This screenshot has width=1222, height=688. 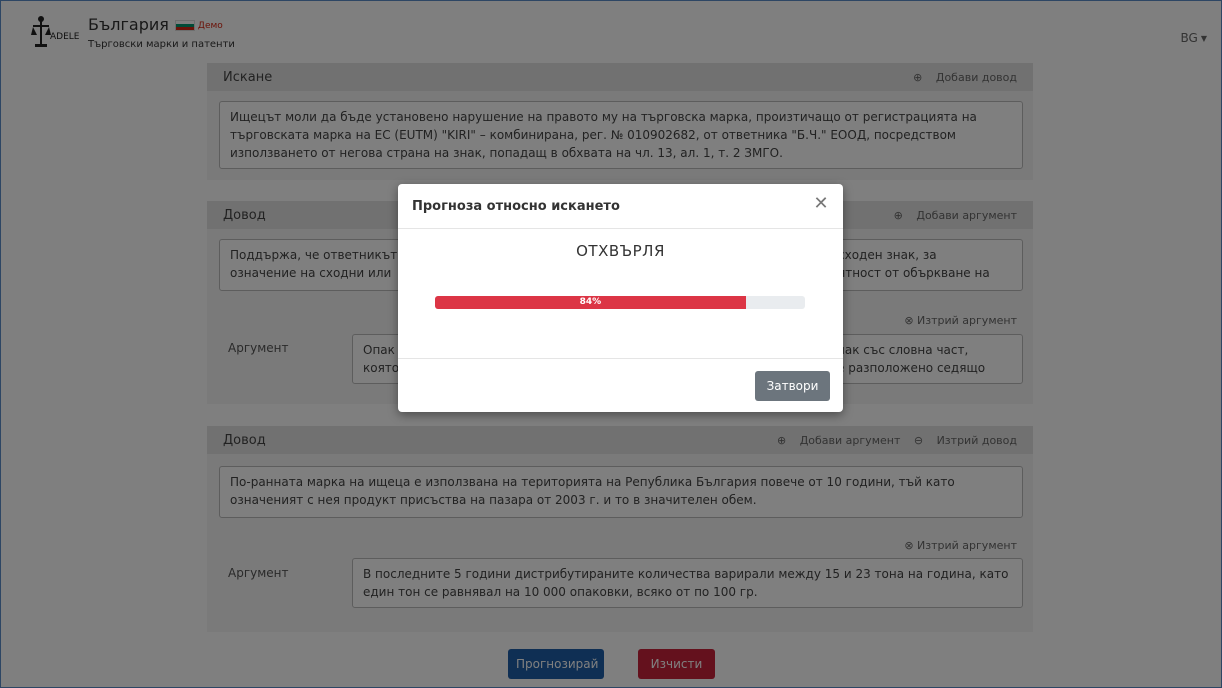 What do you see at coordinates (516, 206) in the screenshot?
I see `modal-title: Прогноза относно искането` at bounding box center [516, 206].